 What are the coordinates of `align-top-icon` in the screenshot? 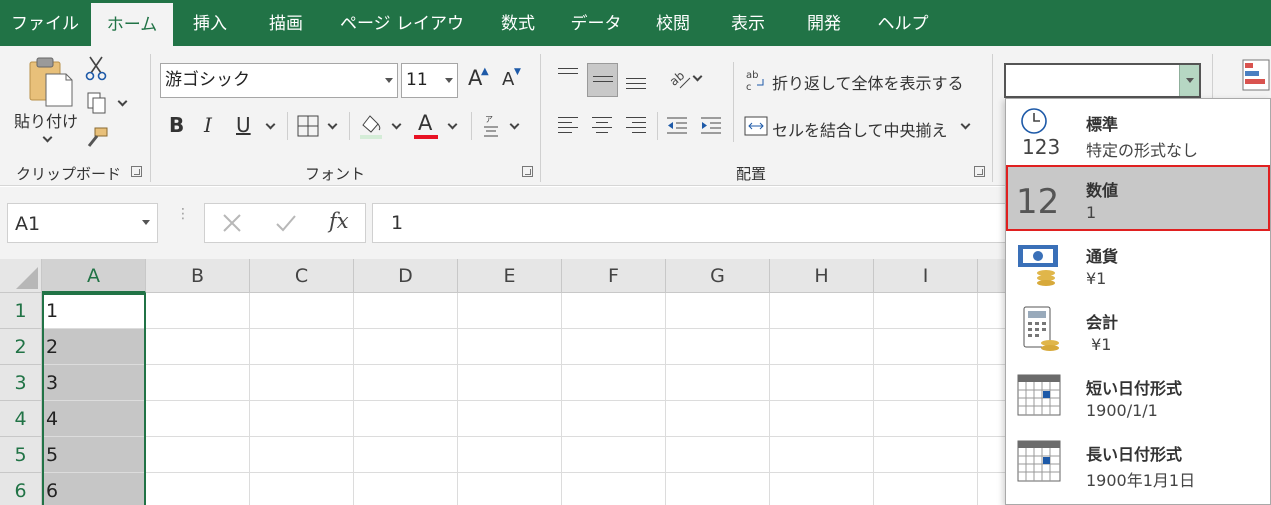 It's located at (568, 75).